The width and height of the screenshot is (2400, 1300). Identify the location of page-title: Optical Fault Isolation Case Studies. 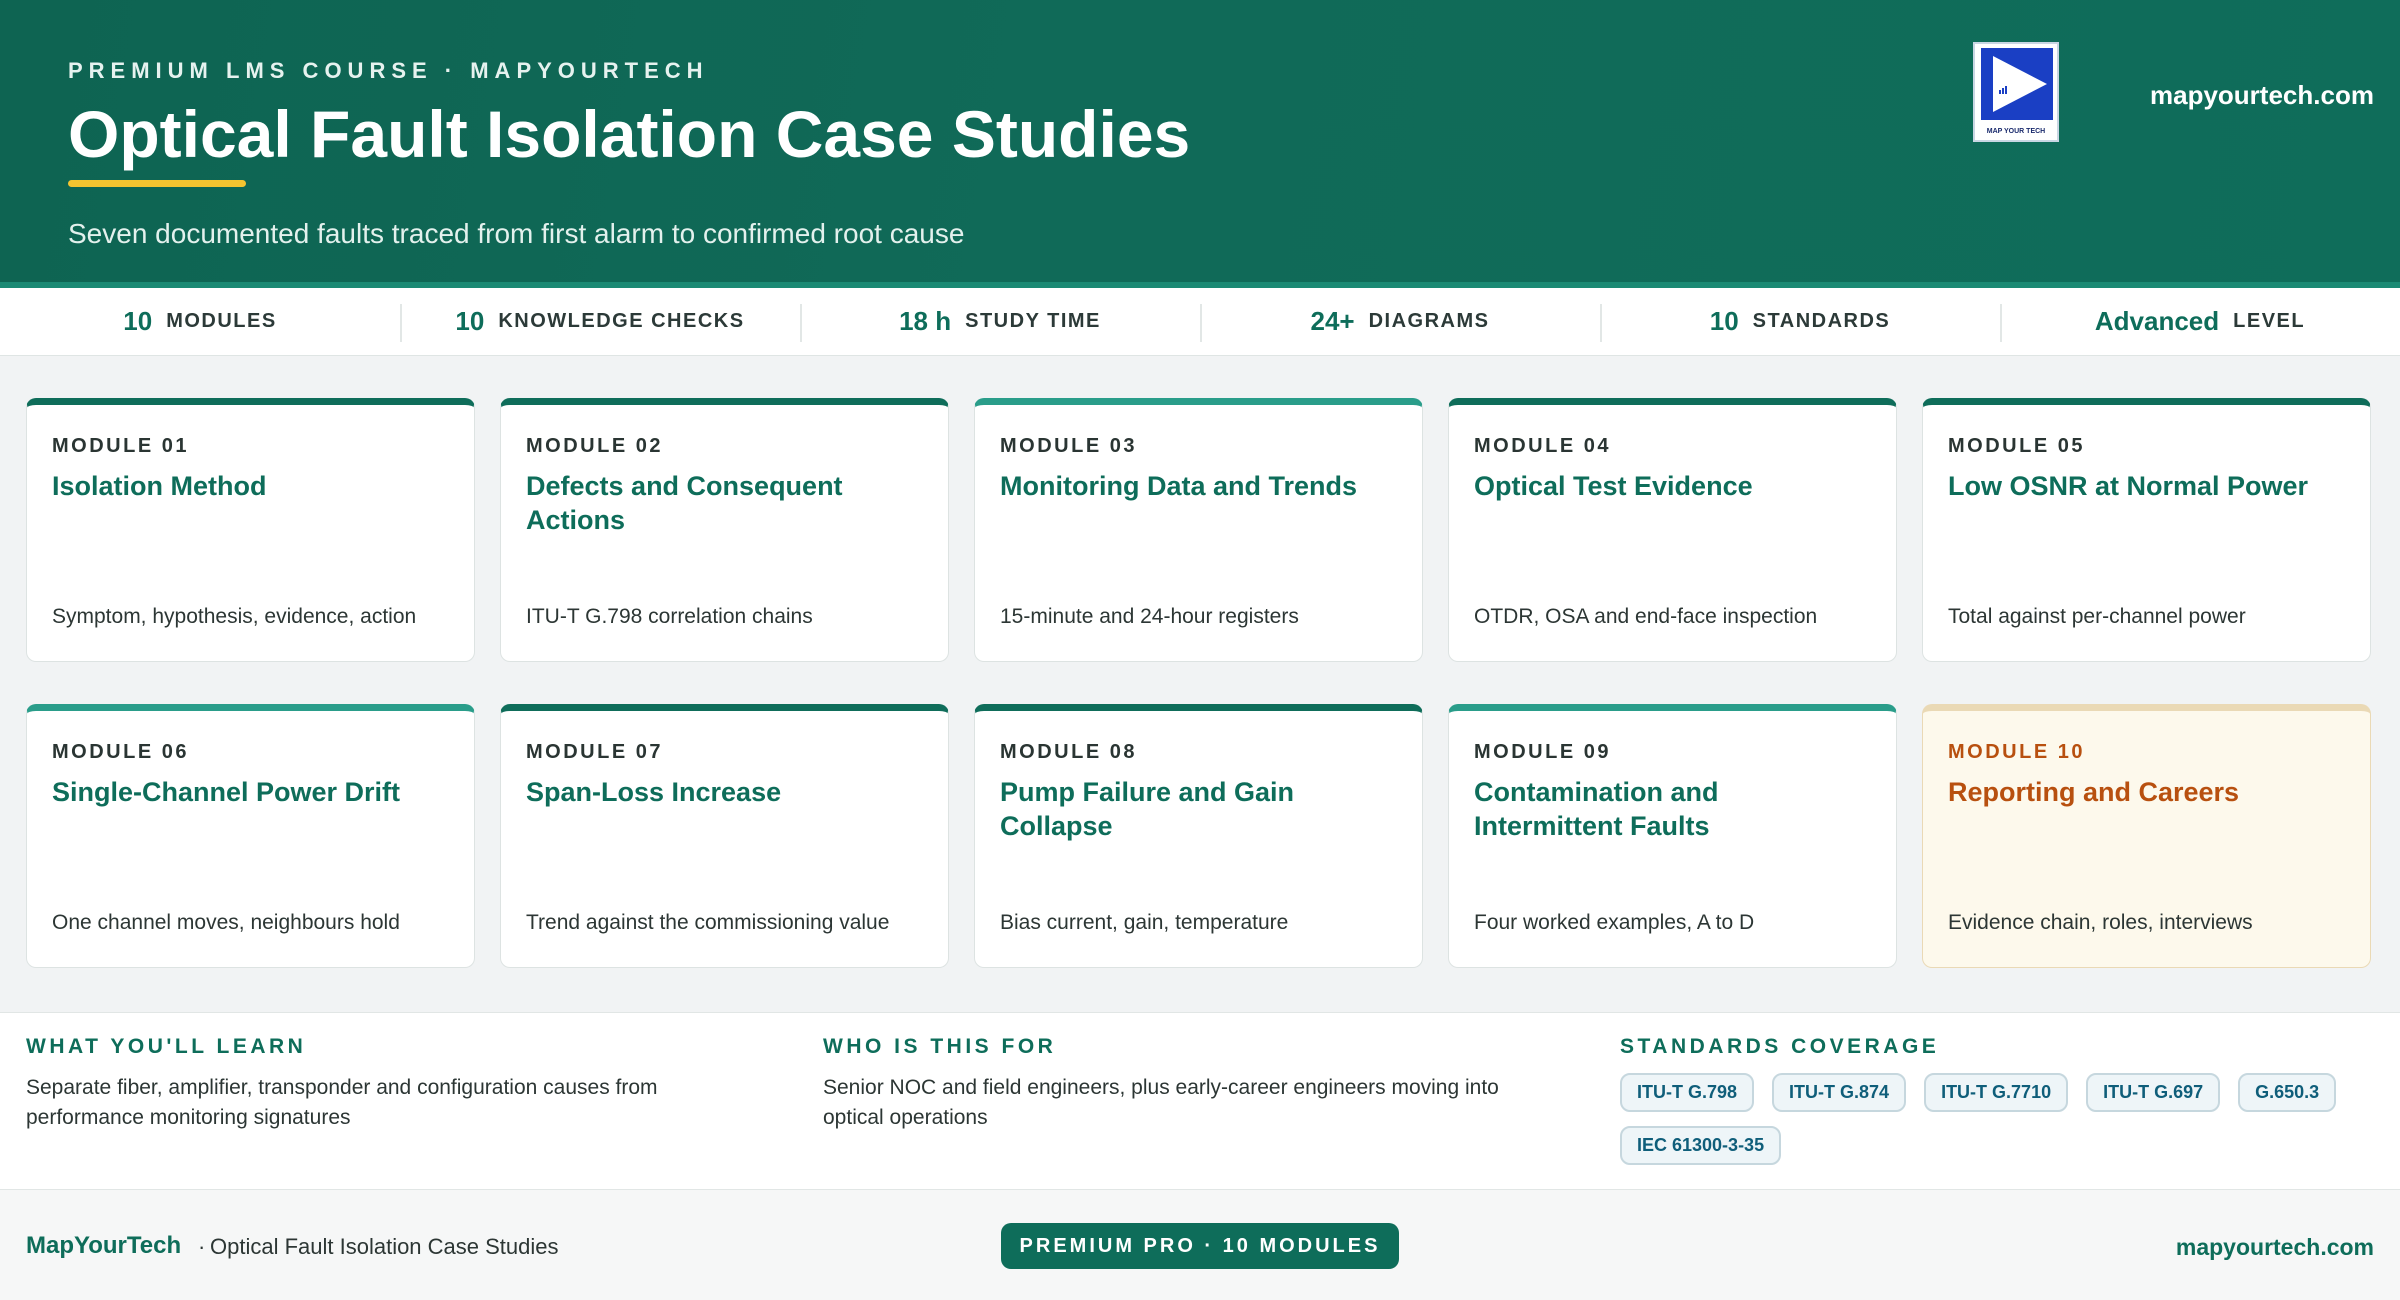
(629, 134).